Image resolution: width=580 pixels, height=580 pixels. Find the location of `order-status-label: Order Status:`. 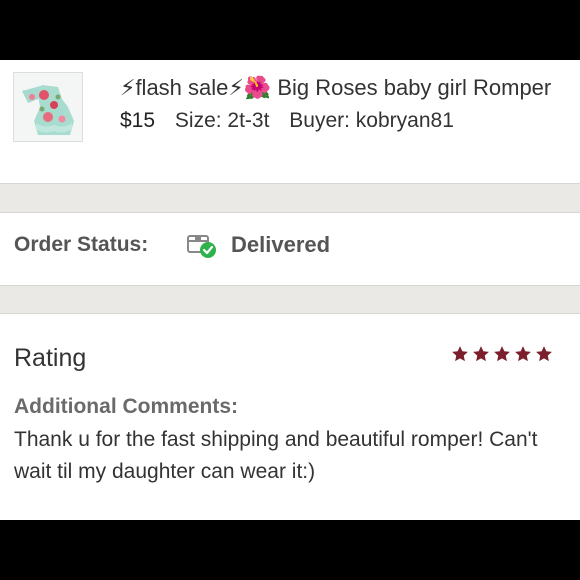

order-status-label: Order Status: is located at coordinates (81, 244).